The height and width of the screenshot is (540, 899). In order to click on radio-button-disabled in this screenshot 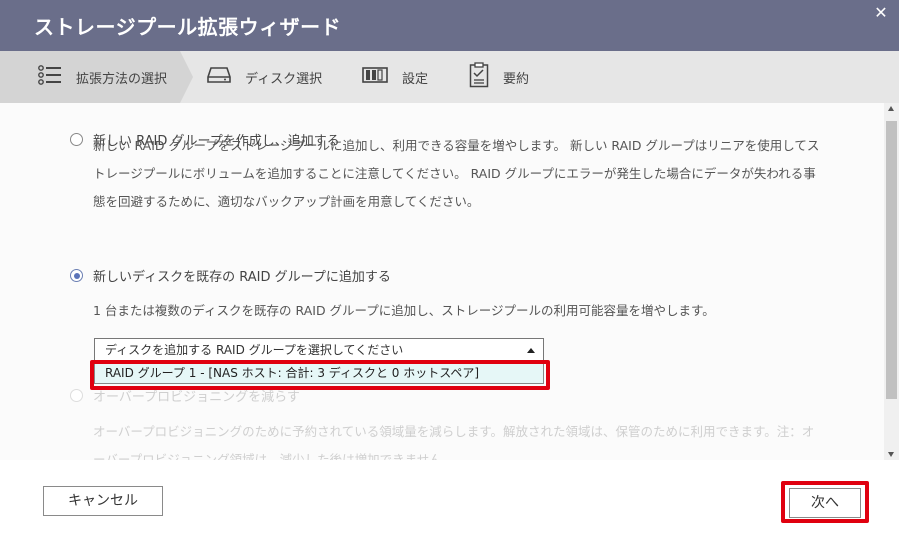, I will do `click(76, 395)`.